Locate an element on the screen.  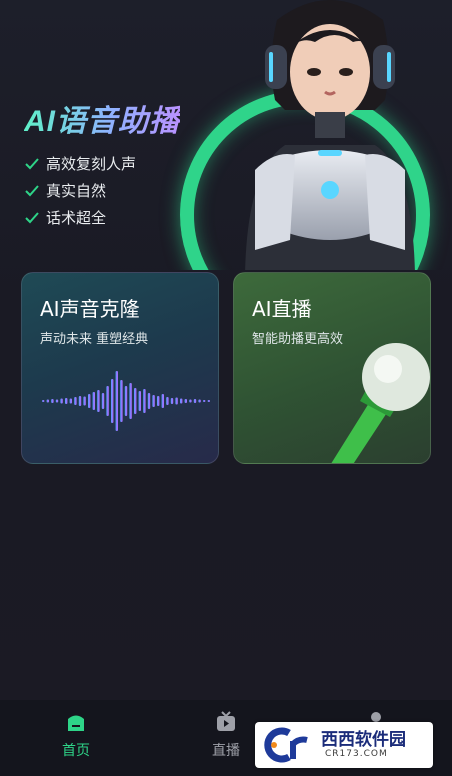
feature-list: 高效复刻人声 真实自然 话术超全 is located at coordinates (80, 190).